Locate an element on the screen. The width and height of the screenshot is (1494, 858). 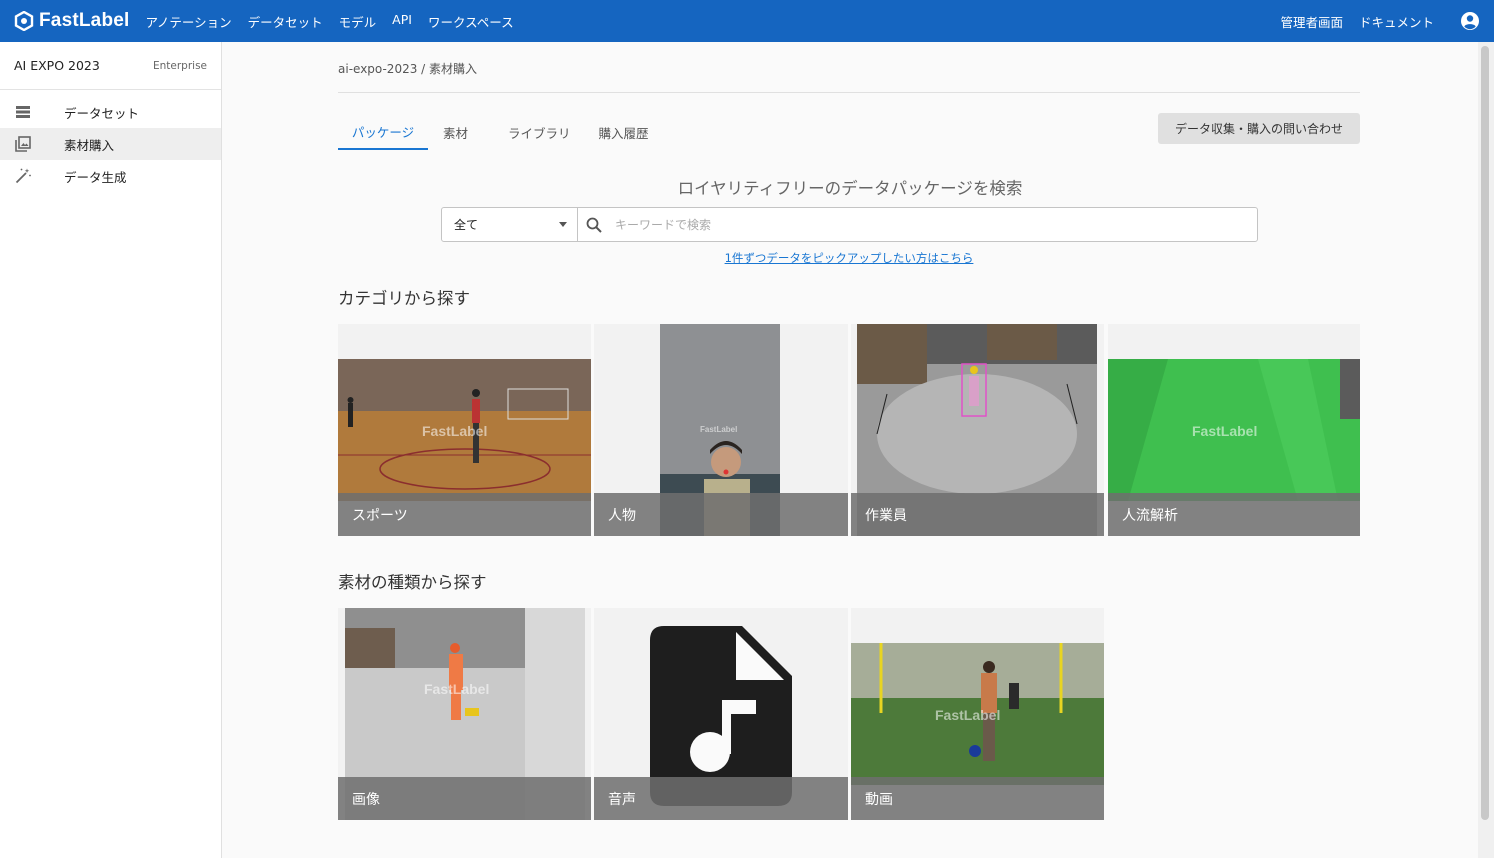
sidebar-item-material-purchase: 素材購入 is located at coordinates (110, 144).